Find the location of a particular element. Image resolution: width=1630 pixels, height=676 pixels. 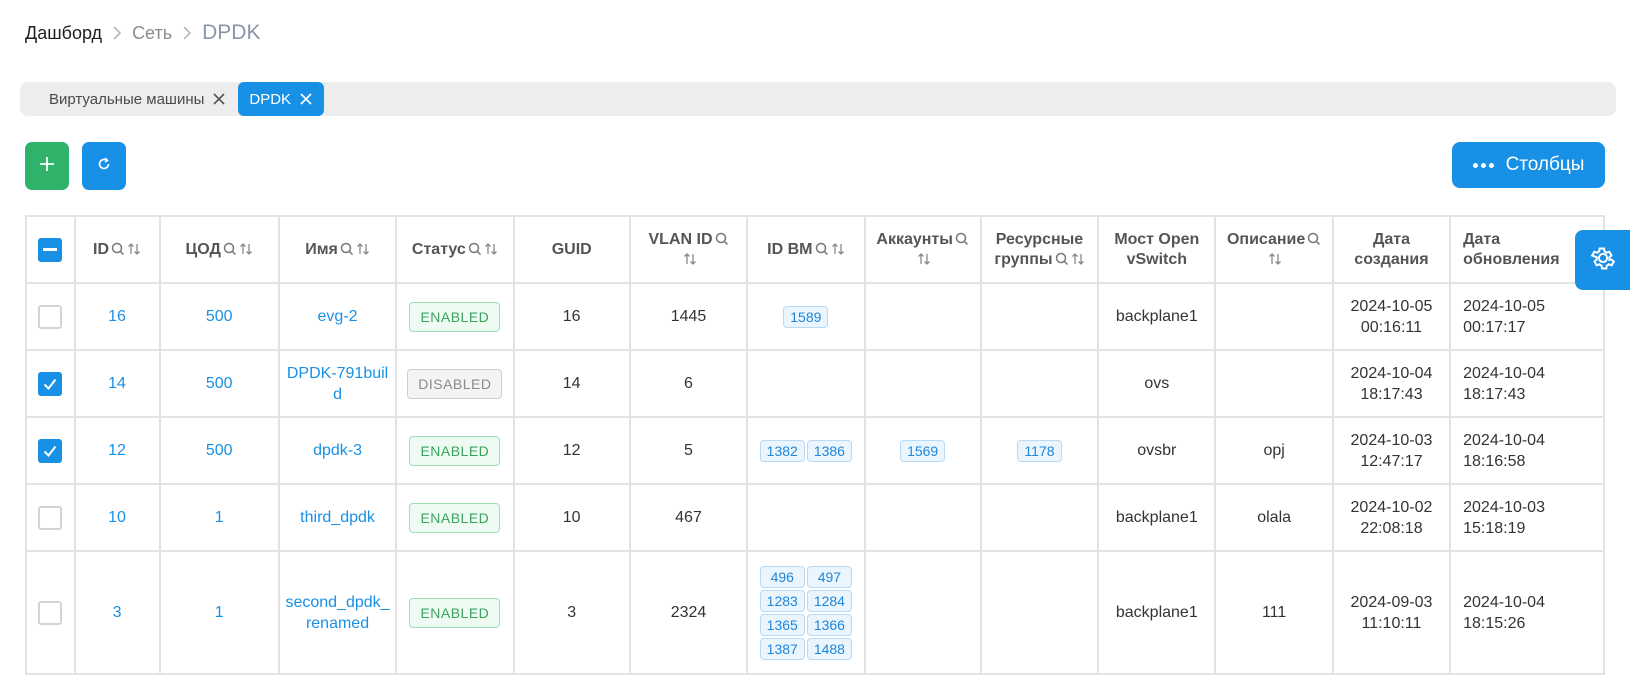

tab-virtual-machines: Виртуальные машины is located at coordinates (127, 99).